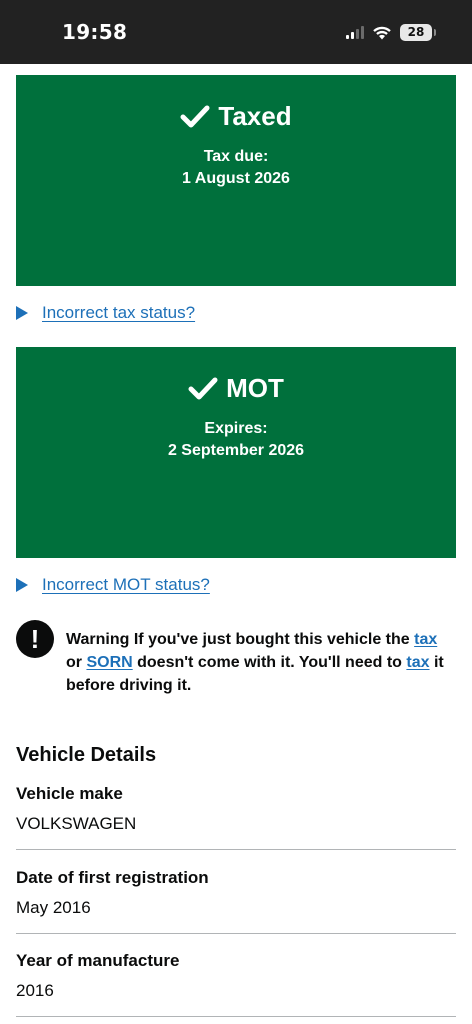  Describe the element at coordinates (236, 893) in the screenshot. I see `detail-row-first-registration: Date of first registration May 2016` at that location.